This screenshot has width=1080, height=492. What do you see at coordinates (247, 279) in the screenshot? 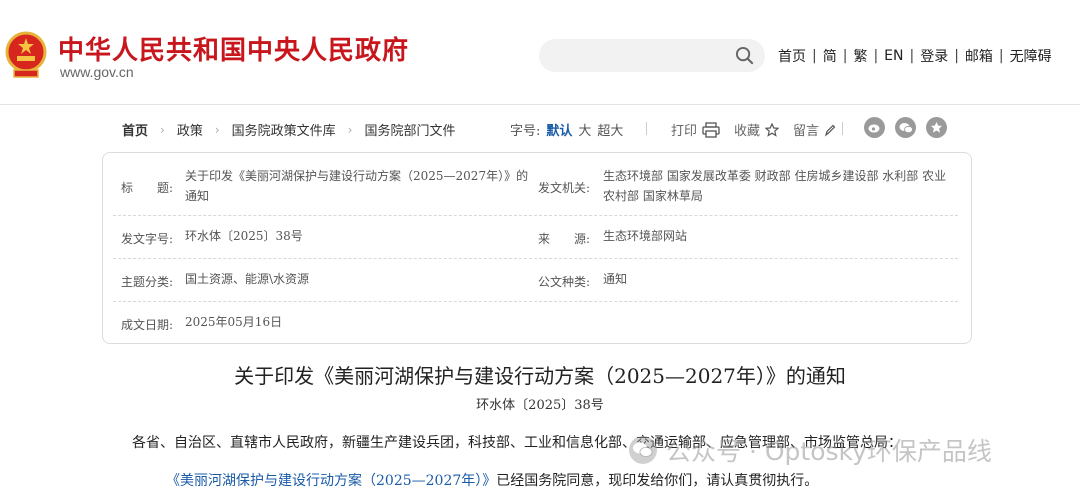
I see `topic-value: 国土资源、能源\水资源` at bounding box center [247, 279].